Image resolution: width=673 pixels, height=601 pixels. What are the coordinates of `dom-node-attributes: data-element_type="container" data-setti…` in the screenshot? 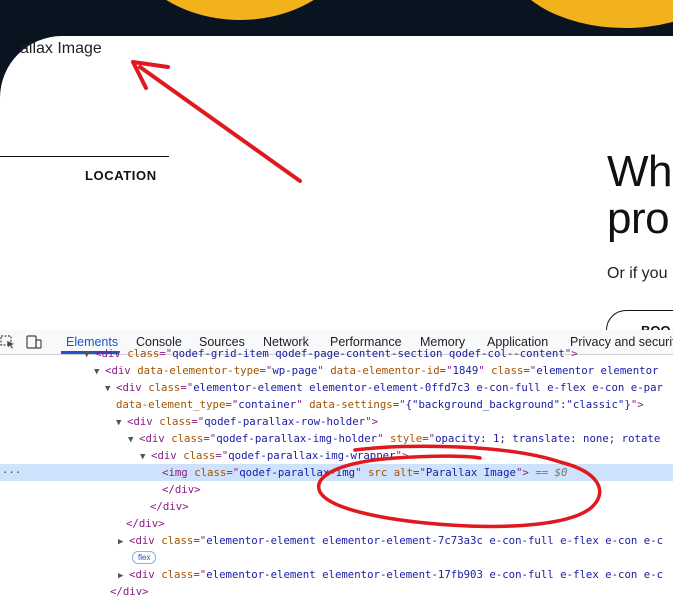 It's located at (336, 404).